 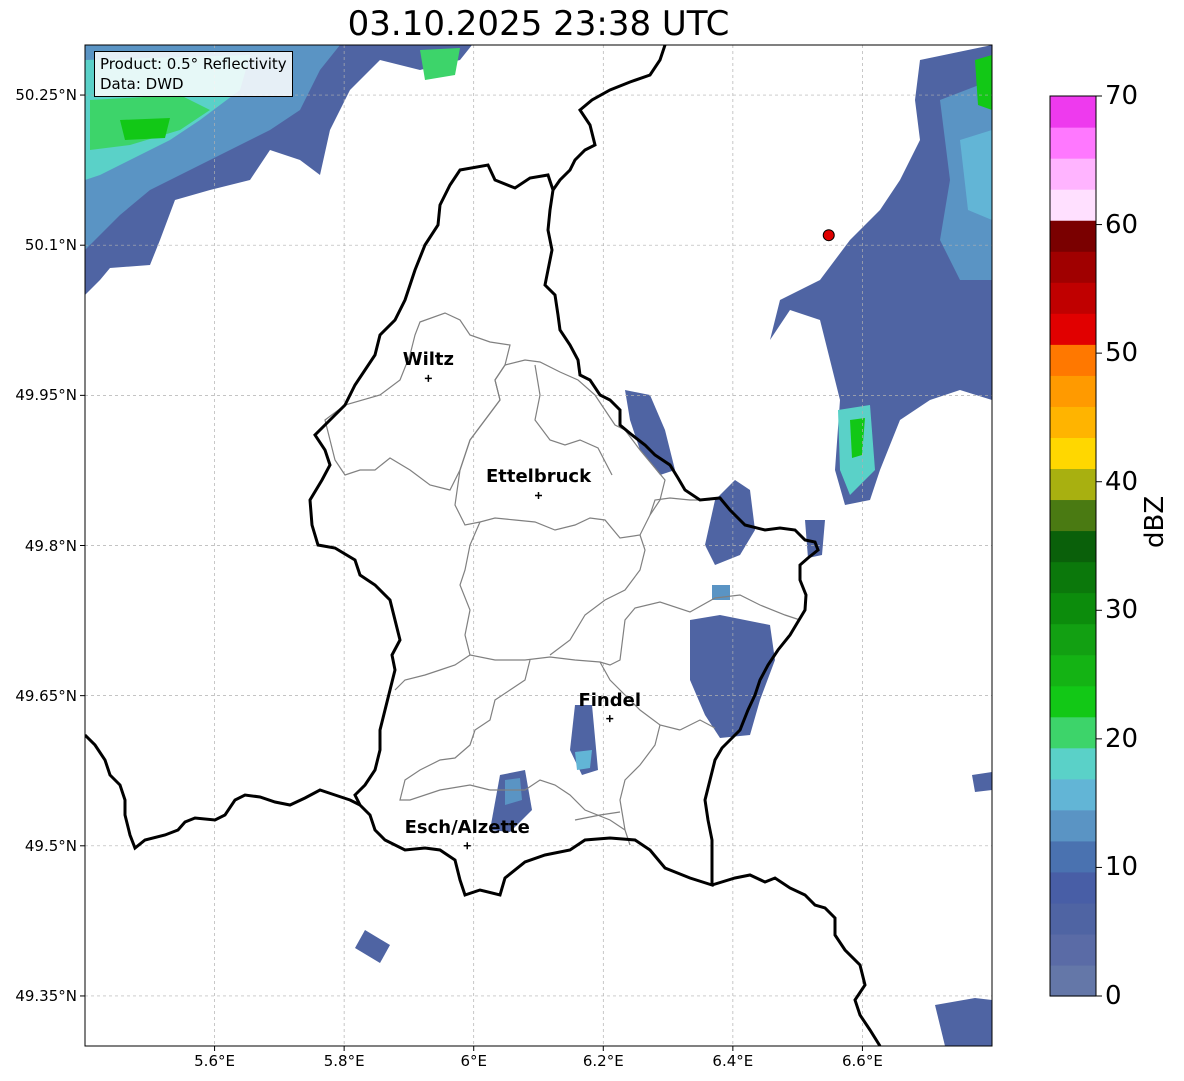 What do you see at coordinates (473, 1061) in the screenshot?
I see `lon-tick-label: 6°E` at bounding box center [473, 1061].